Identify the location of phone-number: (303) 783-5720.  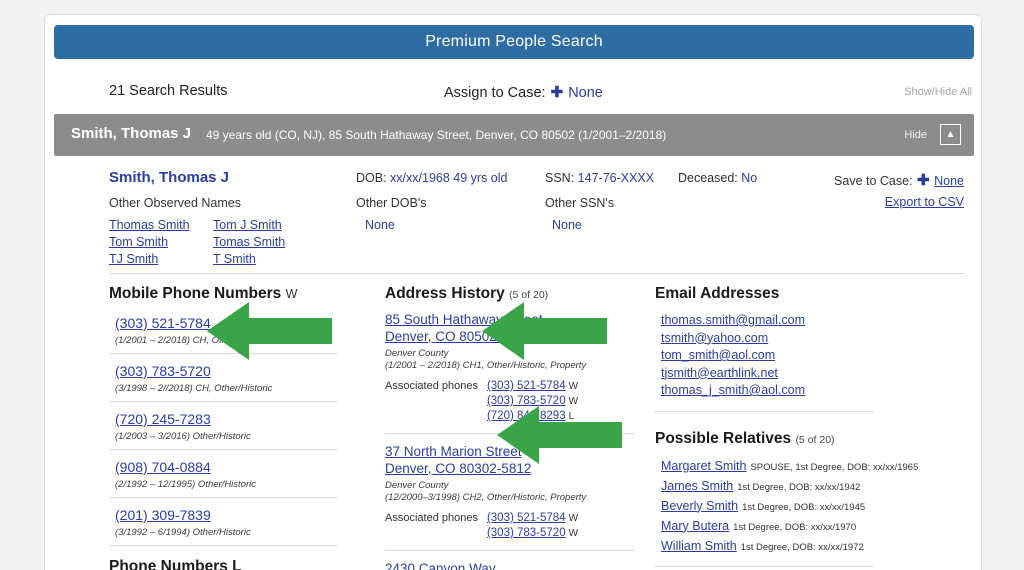
(163, 371).